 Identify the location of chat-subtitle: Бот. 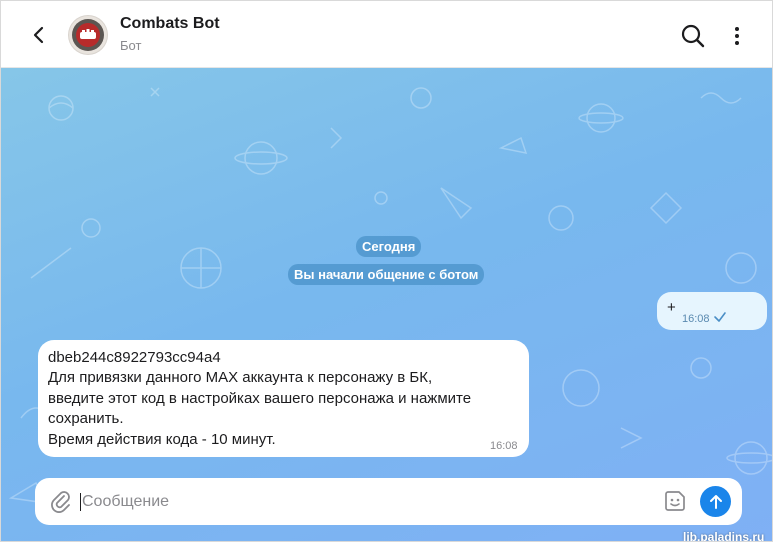
(131, 45).